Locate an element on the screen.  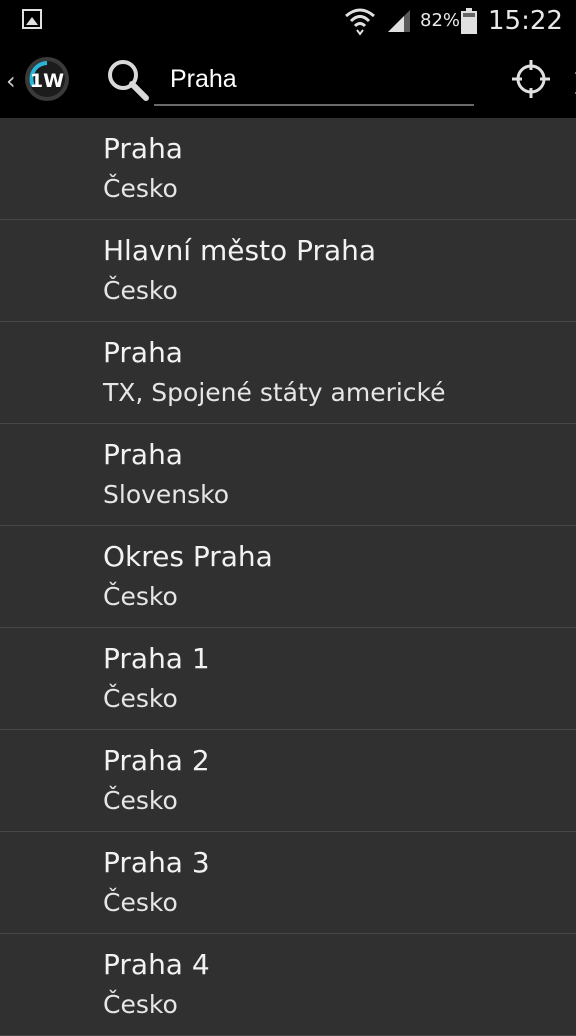
result-name: Praha 3 is located at coordinates (156, 862).